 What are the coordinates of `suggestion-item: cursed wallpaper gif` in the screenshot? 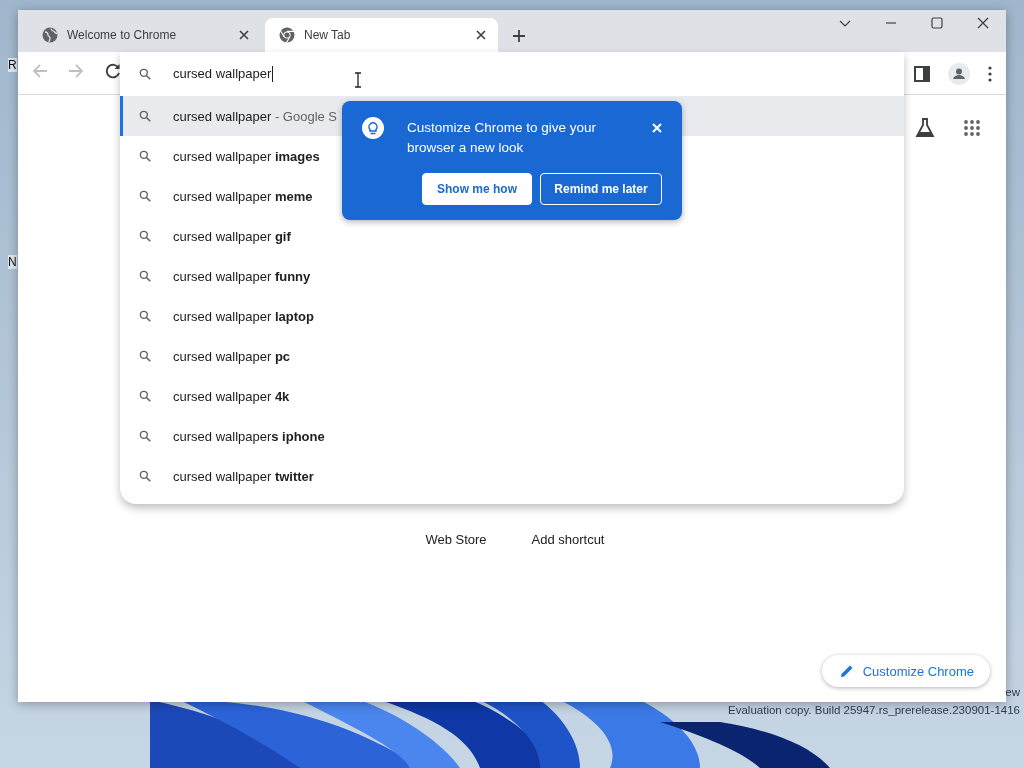 It's located at (232, 236).